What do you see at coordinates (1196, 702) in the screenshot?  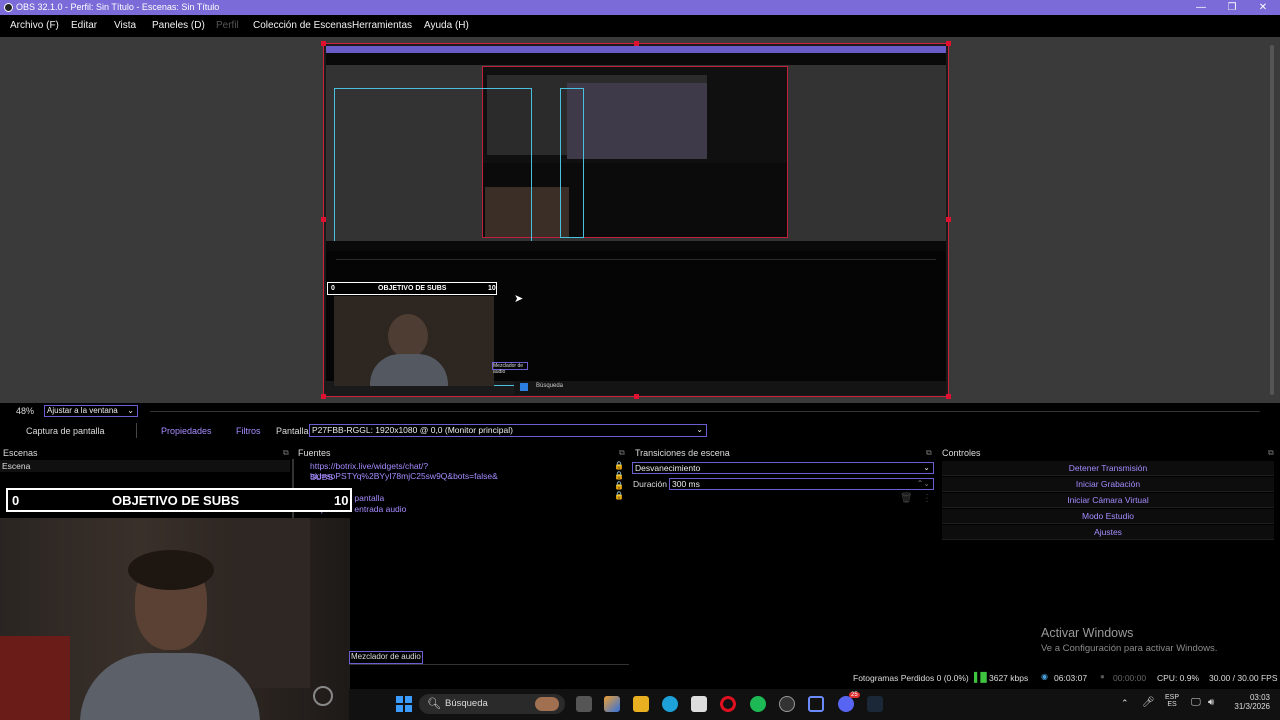 I see `network-icon: 🖵︎` at bounding box center [1196, 702].